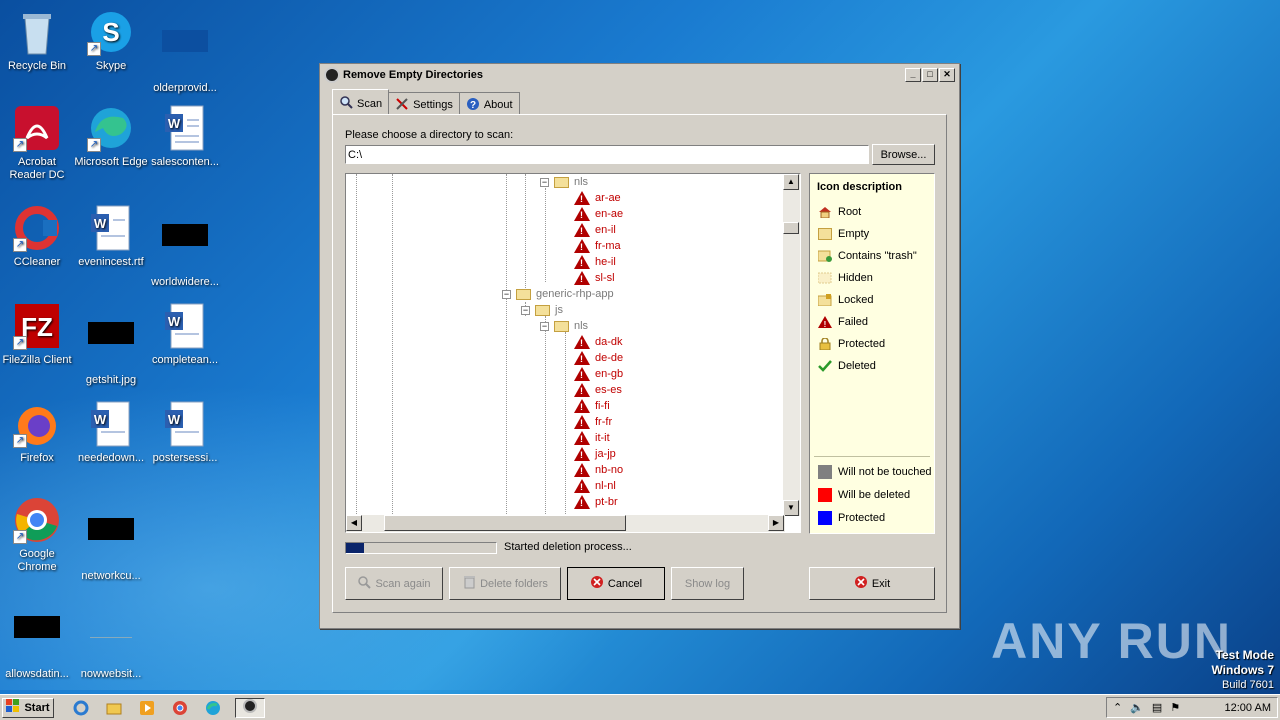 This screenshot has height=720, width=1280. What do you see at coordinates (37, 66) in the screenshot?
I see `desktop-icon-label: Recycle Bin` at bounding box center [37, 66].